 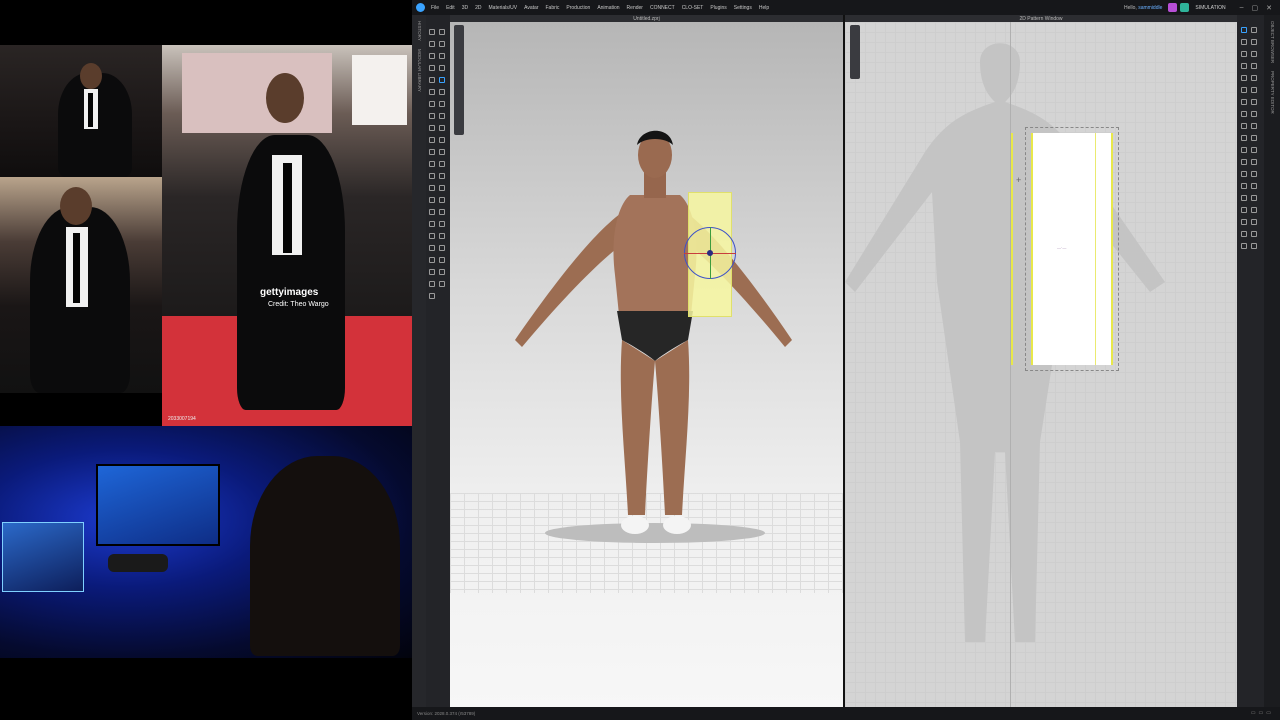 What do you see at coordinates (1254, 114) in the screenshot?
I see `fold-arrangement-icon` at bounding box center [1254, 114].